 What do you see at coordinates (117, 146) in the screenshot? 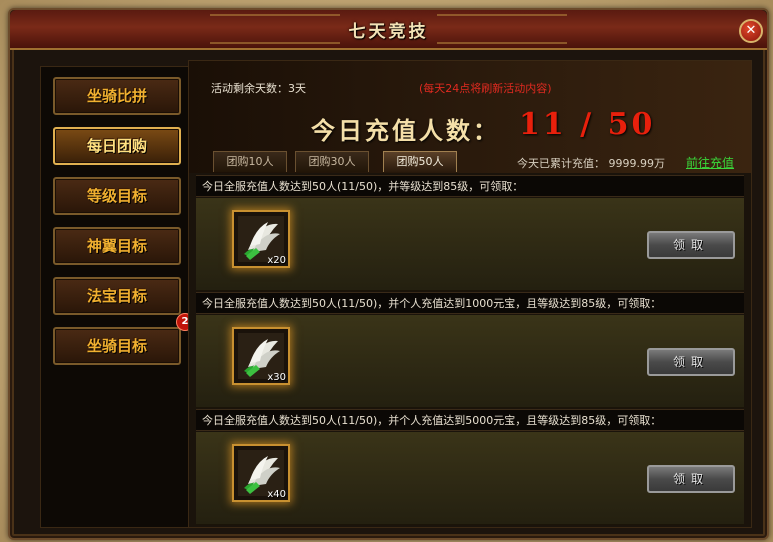
I see `sidebar-item-daily-group-buy: 每日团购` at bounding box center [117, 146].